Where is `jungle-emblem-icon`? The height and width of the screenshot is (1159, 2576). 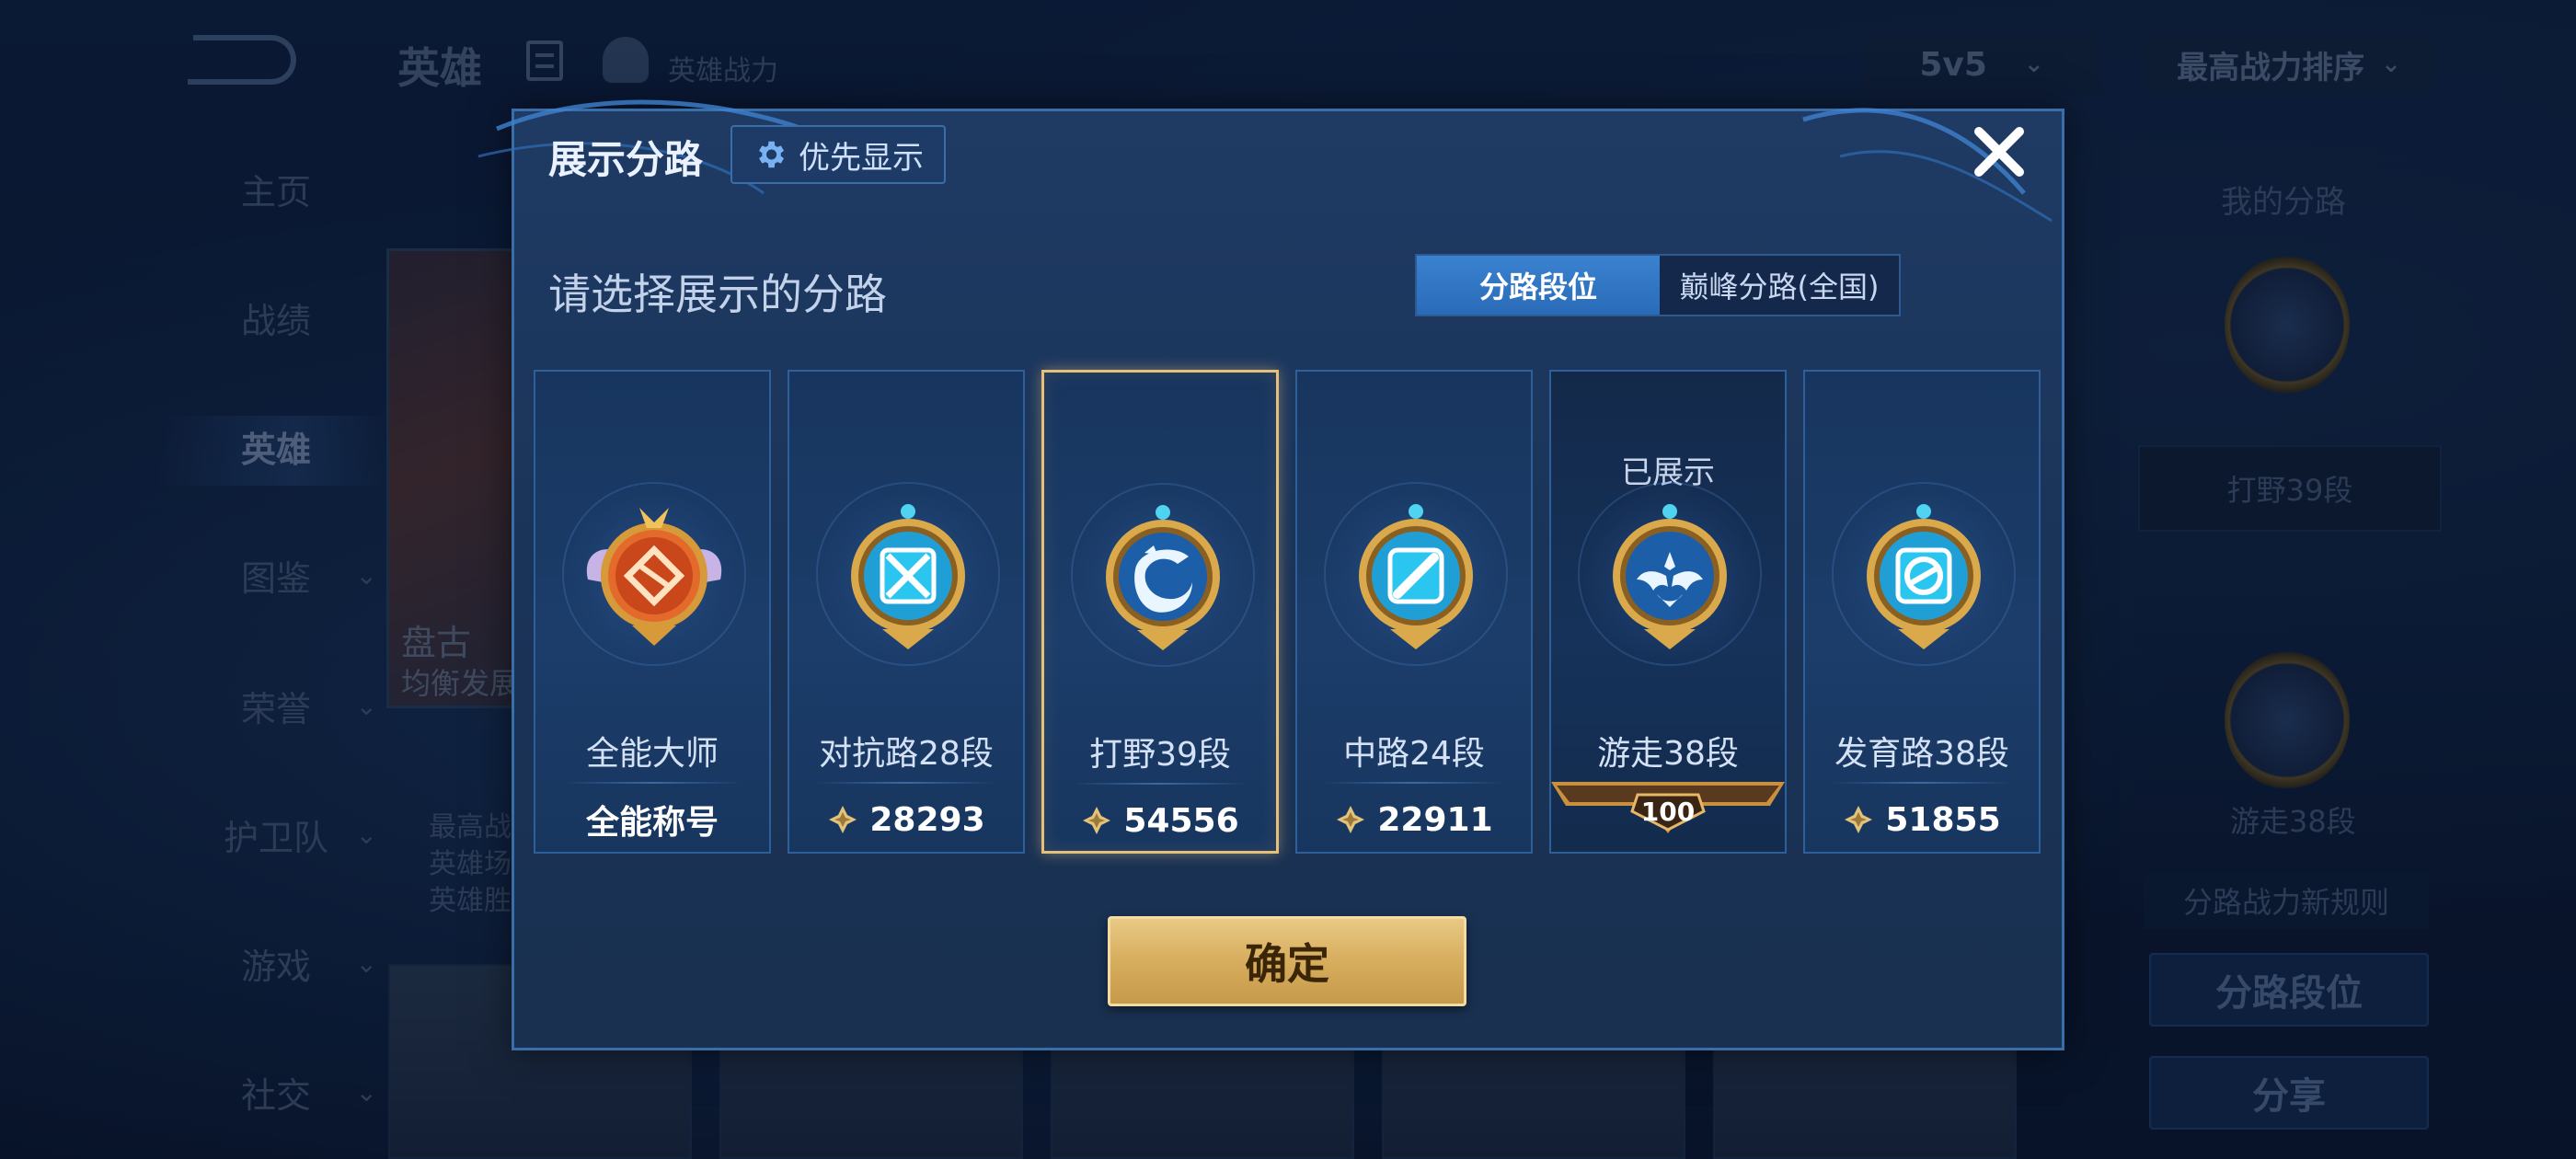 jungle-emblem-icon is located at coordinates (1163, 577).